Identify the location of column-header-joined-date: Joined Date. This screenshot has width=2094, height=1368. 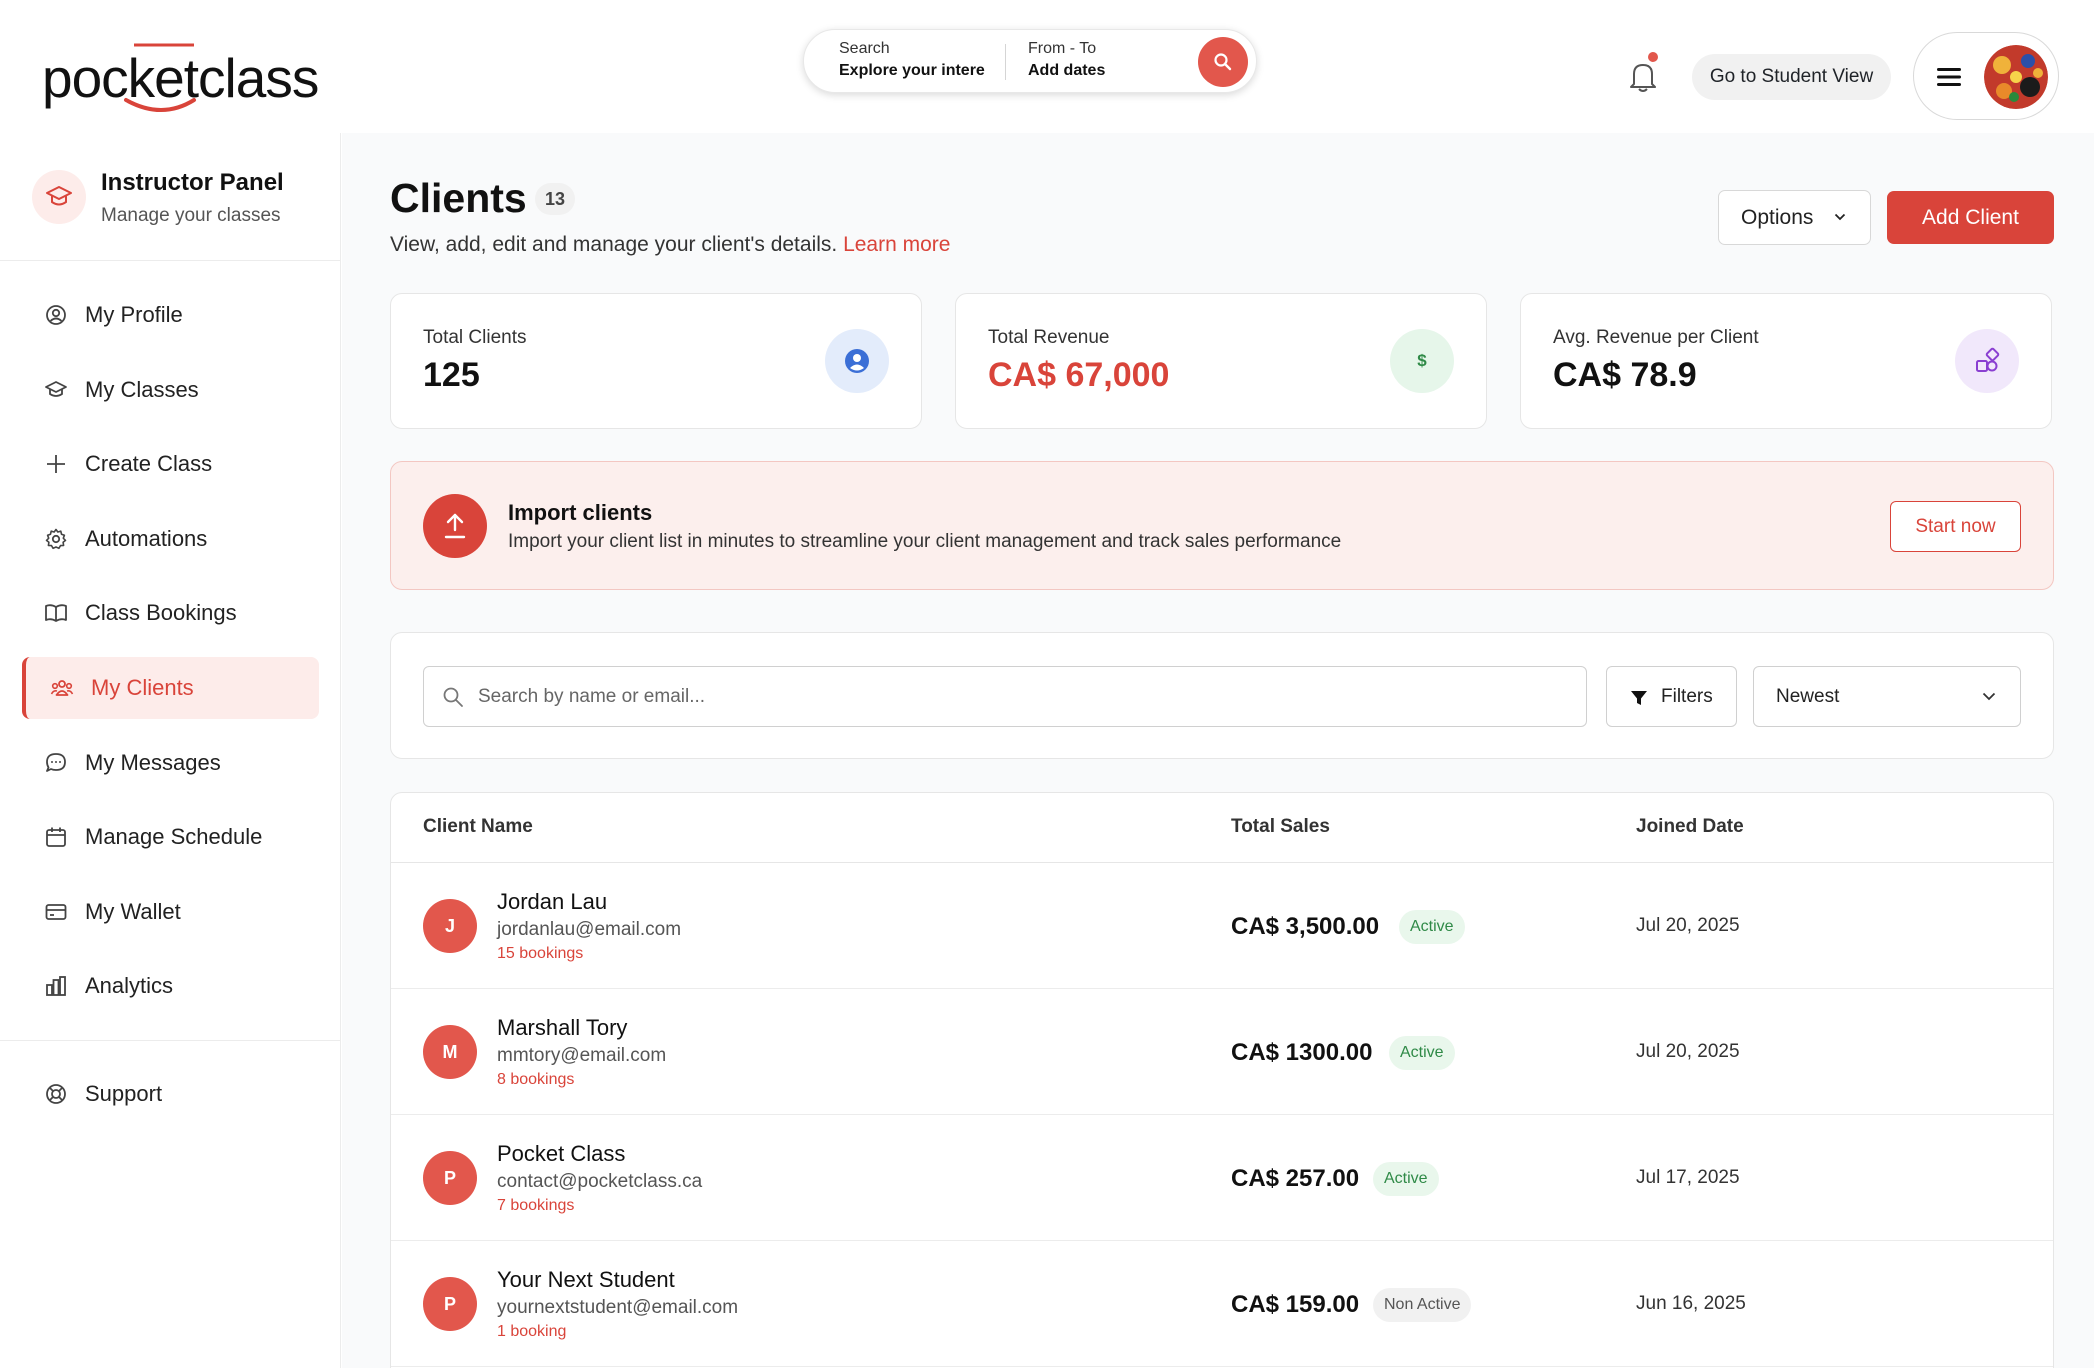
(1690, 827).